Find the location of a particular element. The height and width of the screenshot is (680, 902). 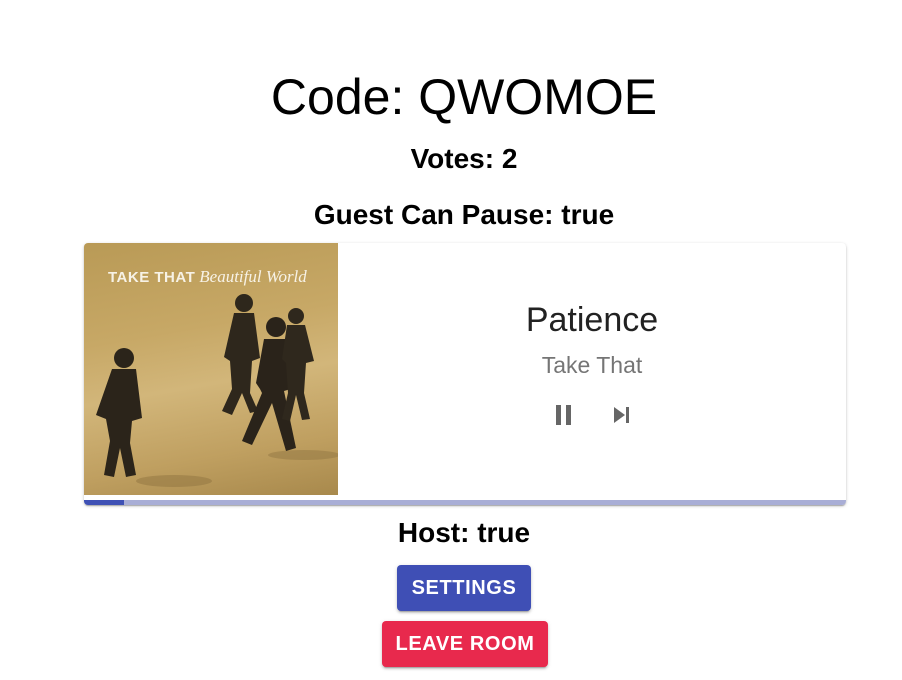

song-title: Patience is located at coordinates (592, 320).